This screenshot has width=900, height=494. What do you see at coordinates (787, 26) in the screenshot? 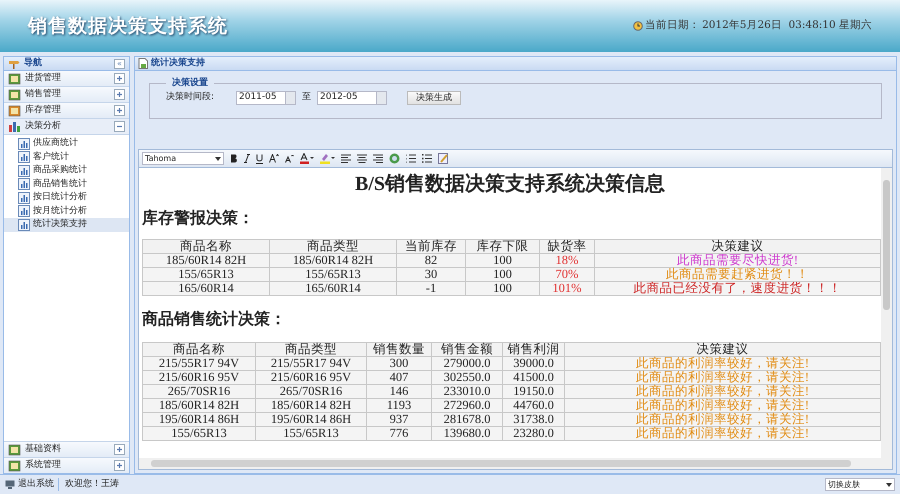
I see `current-date: 2012年5月26日 03:48:10 星期六` at bounding box center [787, 26].